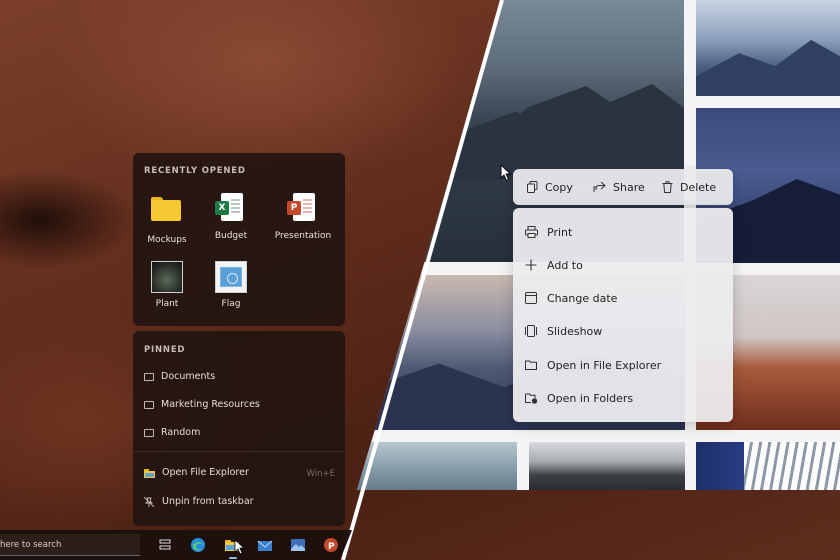  Describe the element at coordinates (166, 545) in the screenshot. I see `task-view-icon` at that location.